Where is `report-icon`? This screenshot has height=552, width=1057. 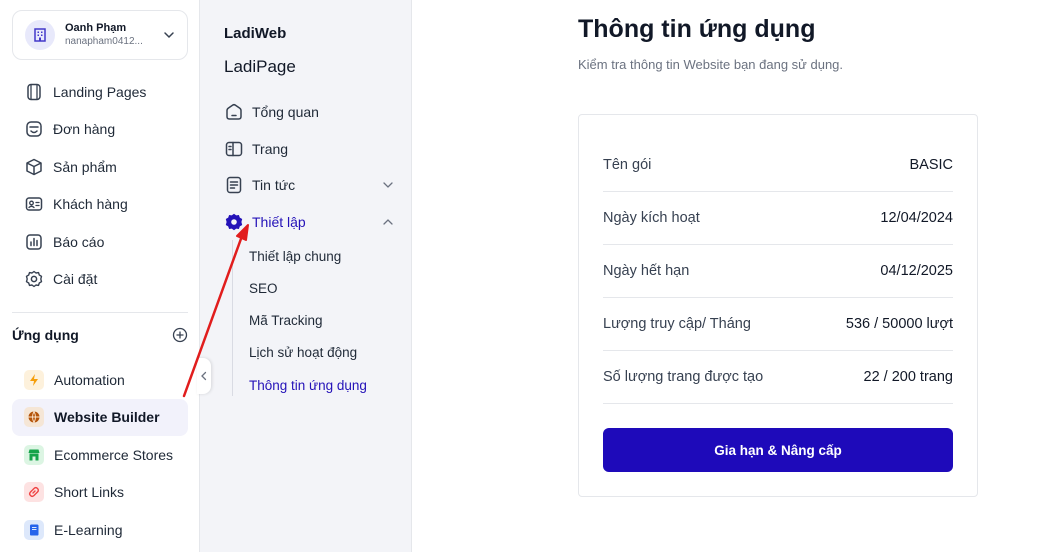
report-icon is located at coordinates (34, 242).